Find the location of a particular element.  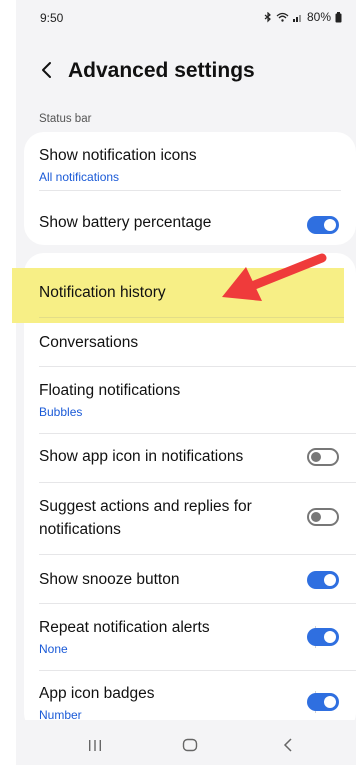

home-button is located at coordinates (190, 745).